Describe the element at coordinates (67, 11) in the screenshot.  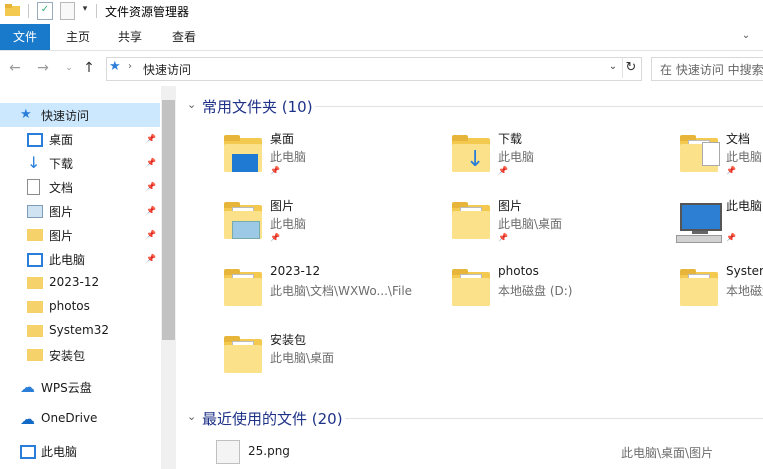
I see `new-folder-icon` at that location.